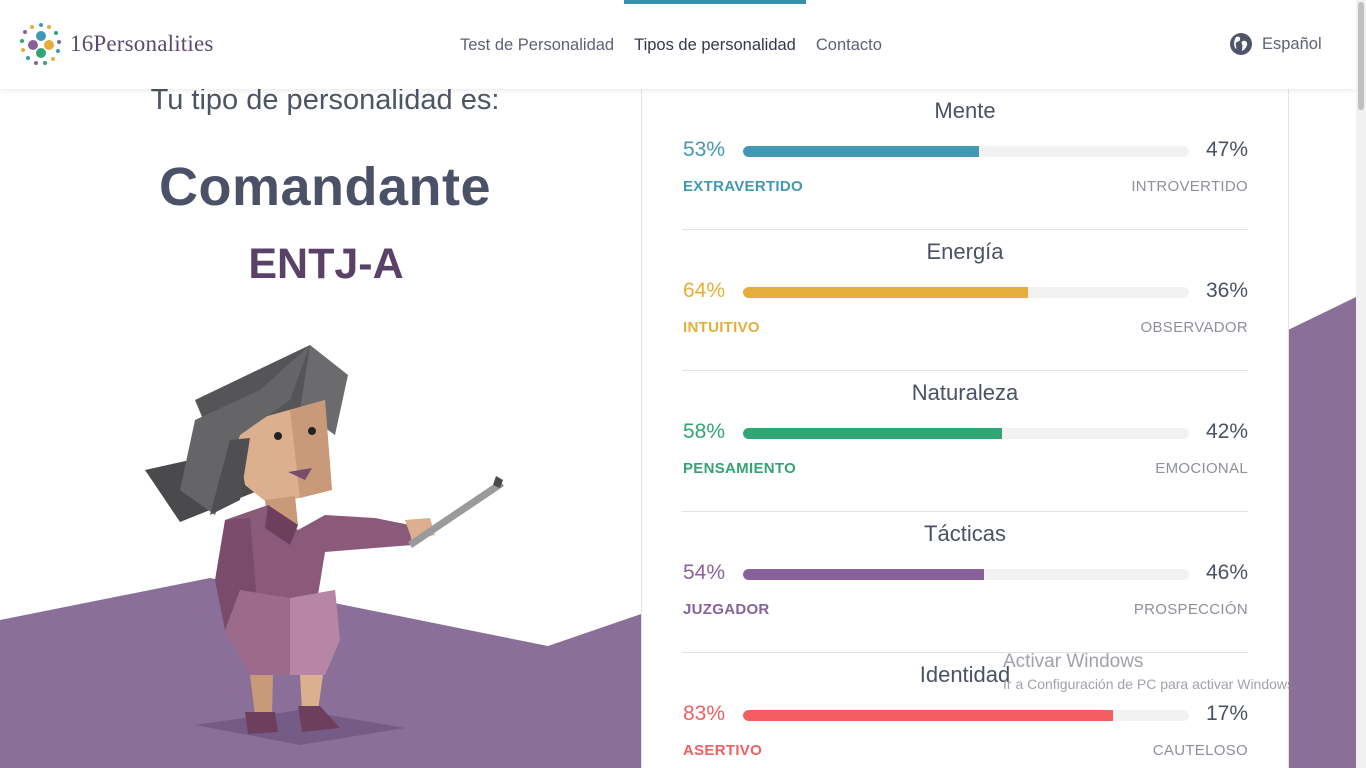 This screenshot has width=1366, height=768. I want to click on trait-nature: Naturaleza 58% 42% PENSAMIENTO EMOCIONAL, so click(965, 441).